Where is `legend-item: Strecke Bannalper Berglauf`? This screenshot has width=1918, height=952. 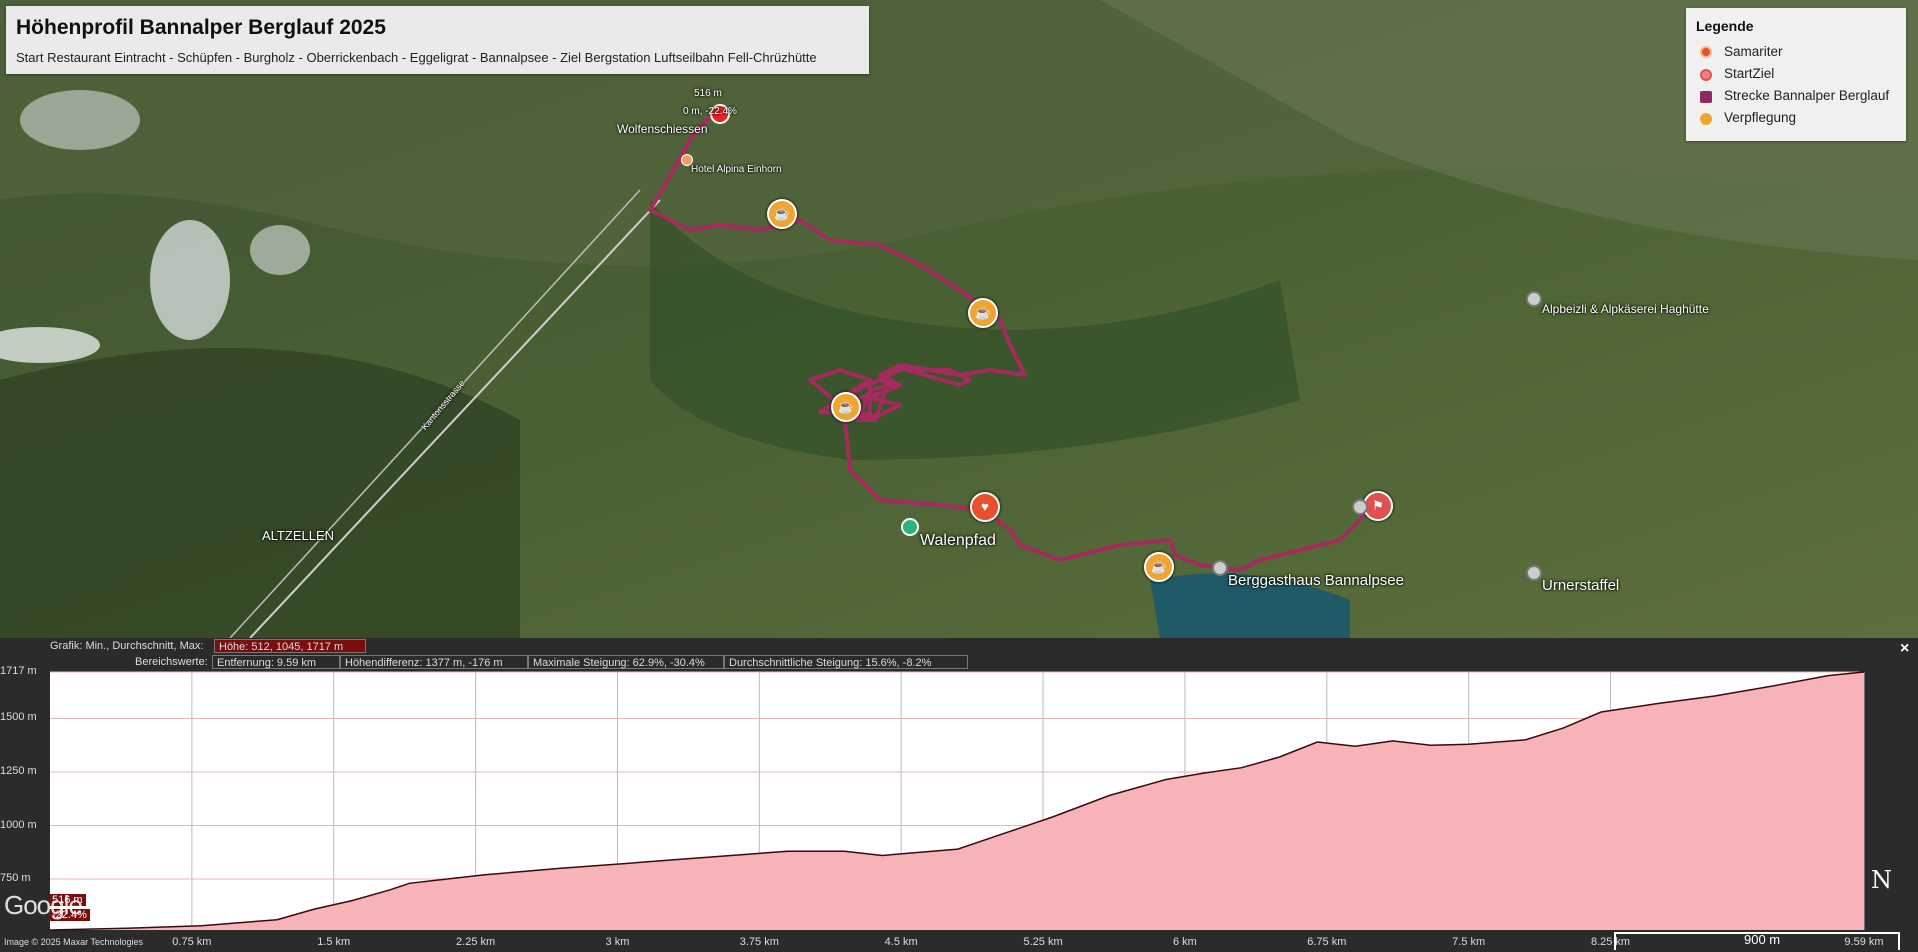 legend-item: Strecke Bannalper Berglauf is located at coordinates (1807, 95).